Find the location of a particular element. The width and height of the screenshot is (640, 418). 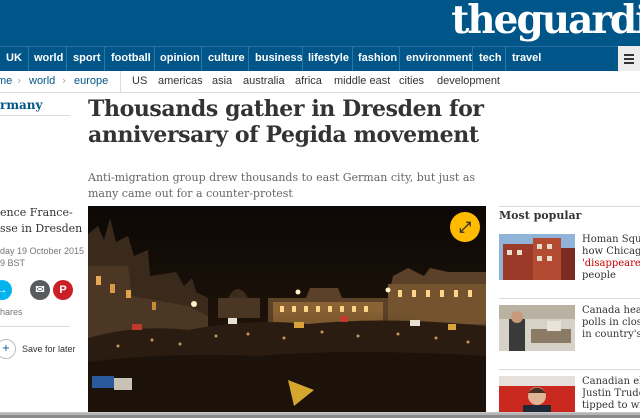

nav-item-fashion: fashion is located at coordinates (377, 58).